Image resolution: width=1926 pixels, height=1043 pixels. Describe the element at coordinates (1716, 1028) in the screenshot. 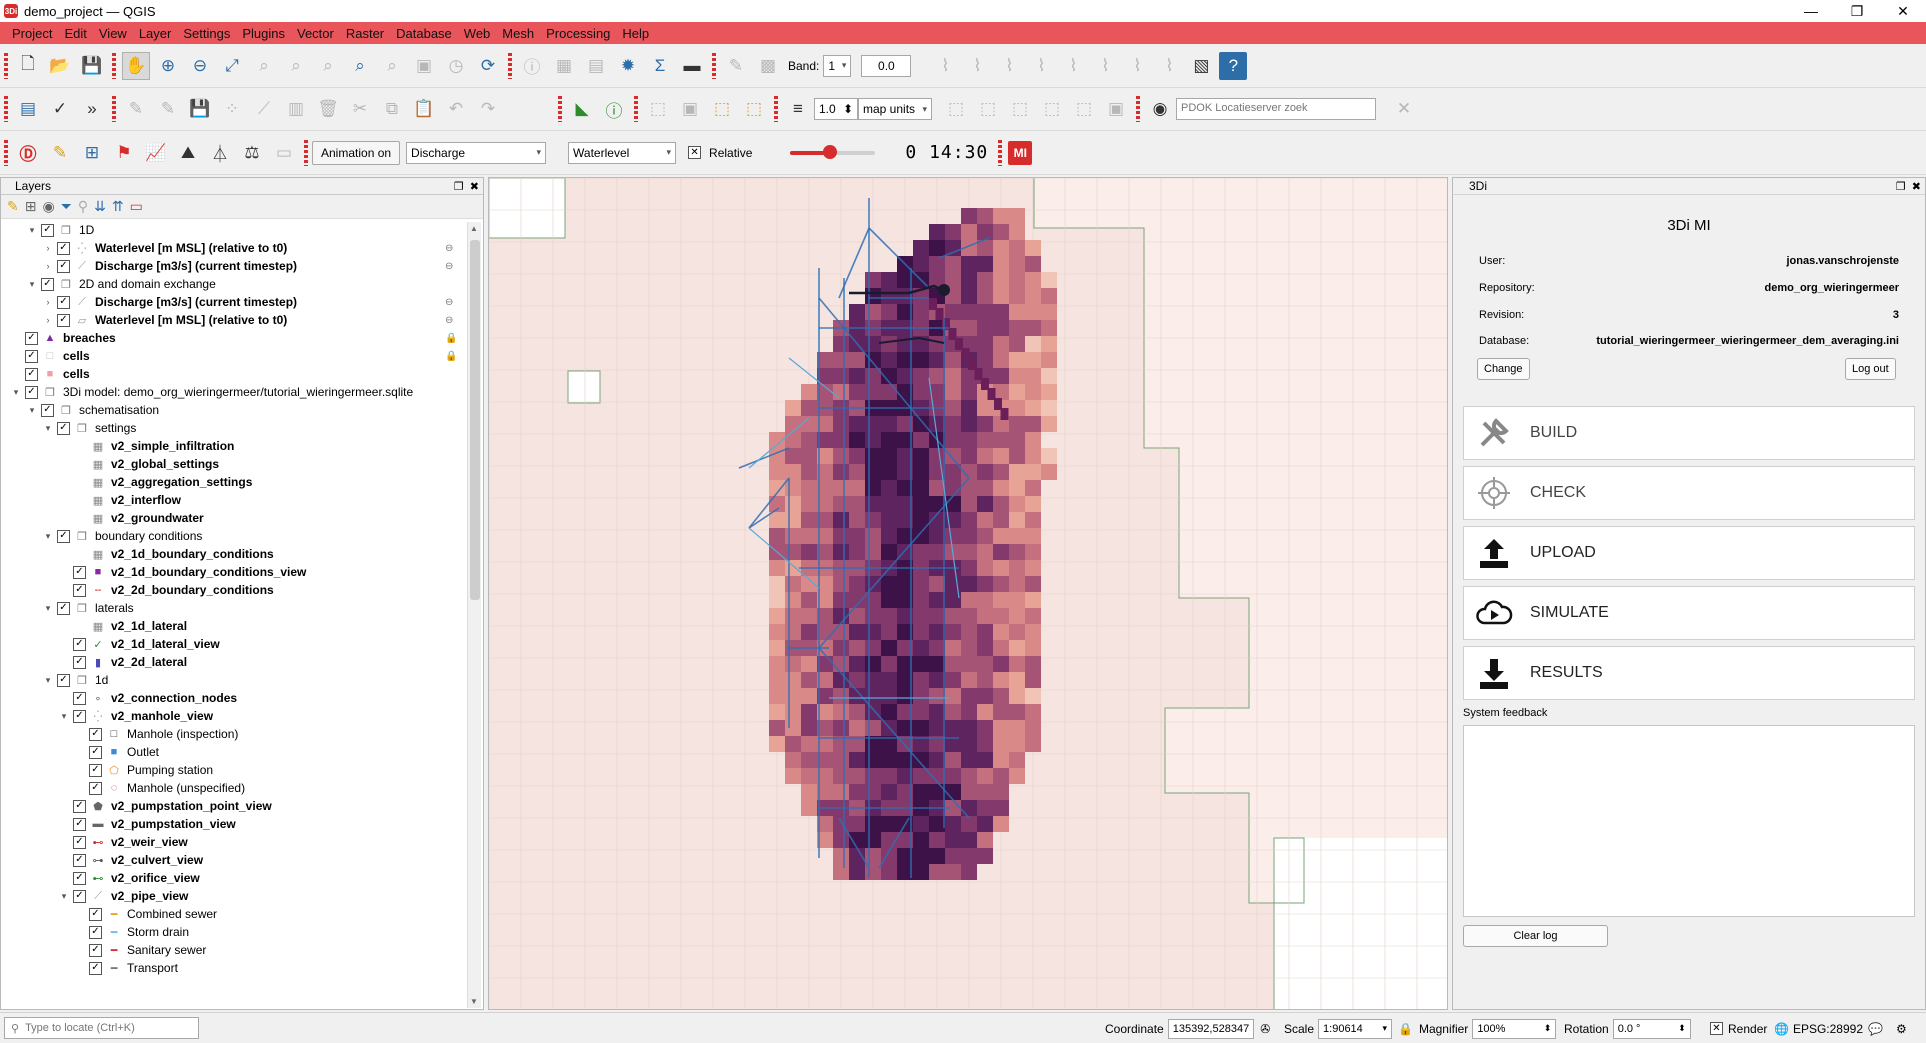

I see `render-checkbox: ✕` at that location.